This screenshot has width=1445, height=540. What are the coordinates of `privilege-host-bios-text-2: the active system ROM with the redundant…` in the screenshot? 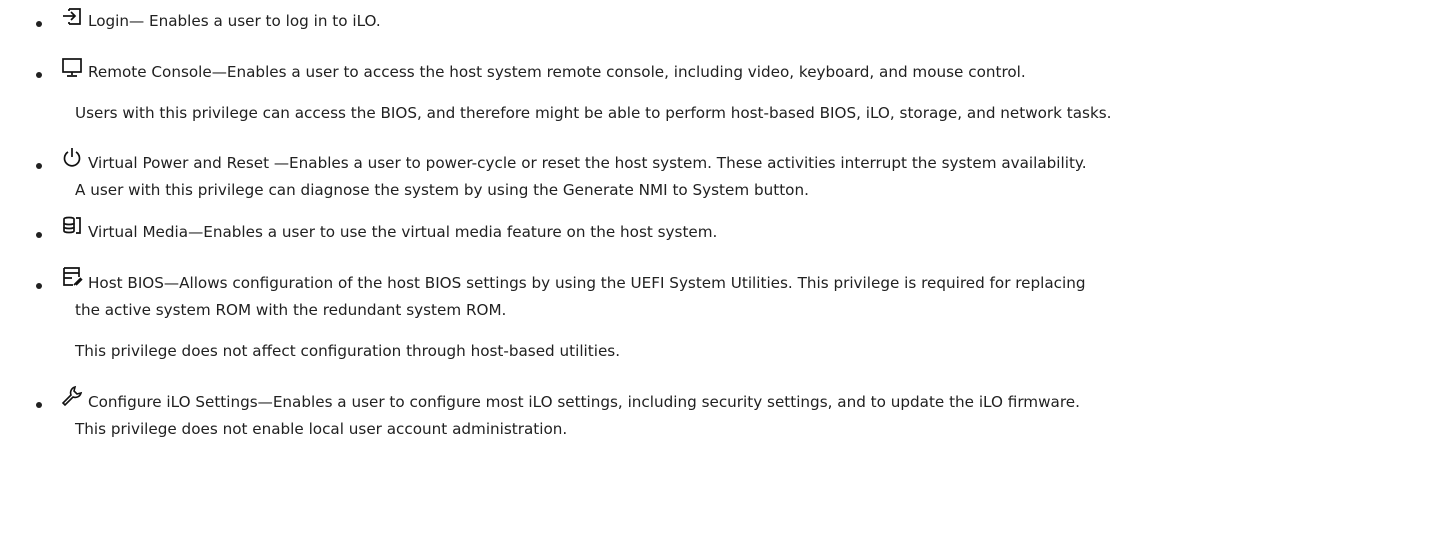 It's located at (291, 310).